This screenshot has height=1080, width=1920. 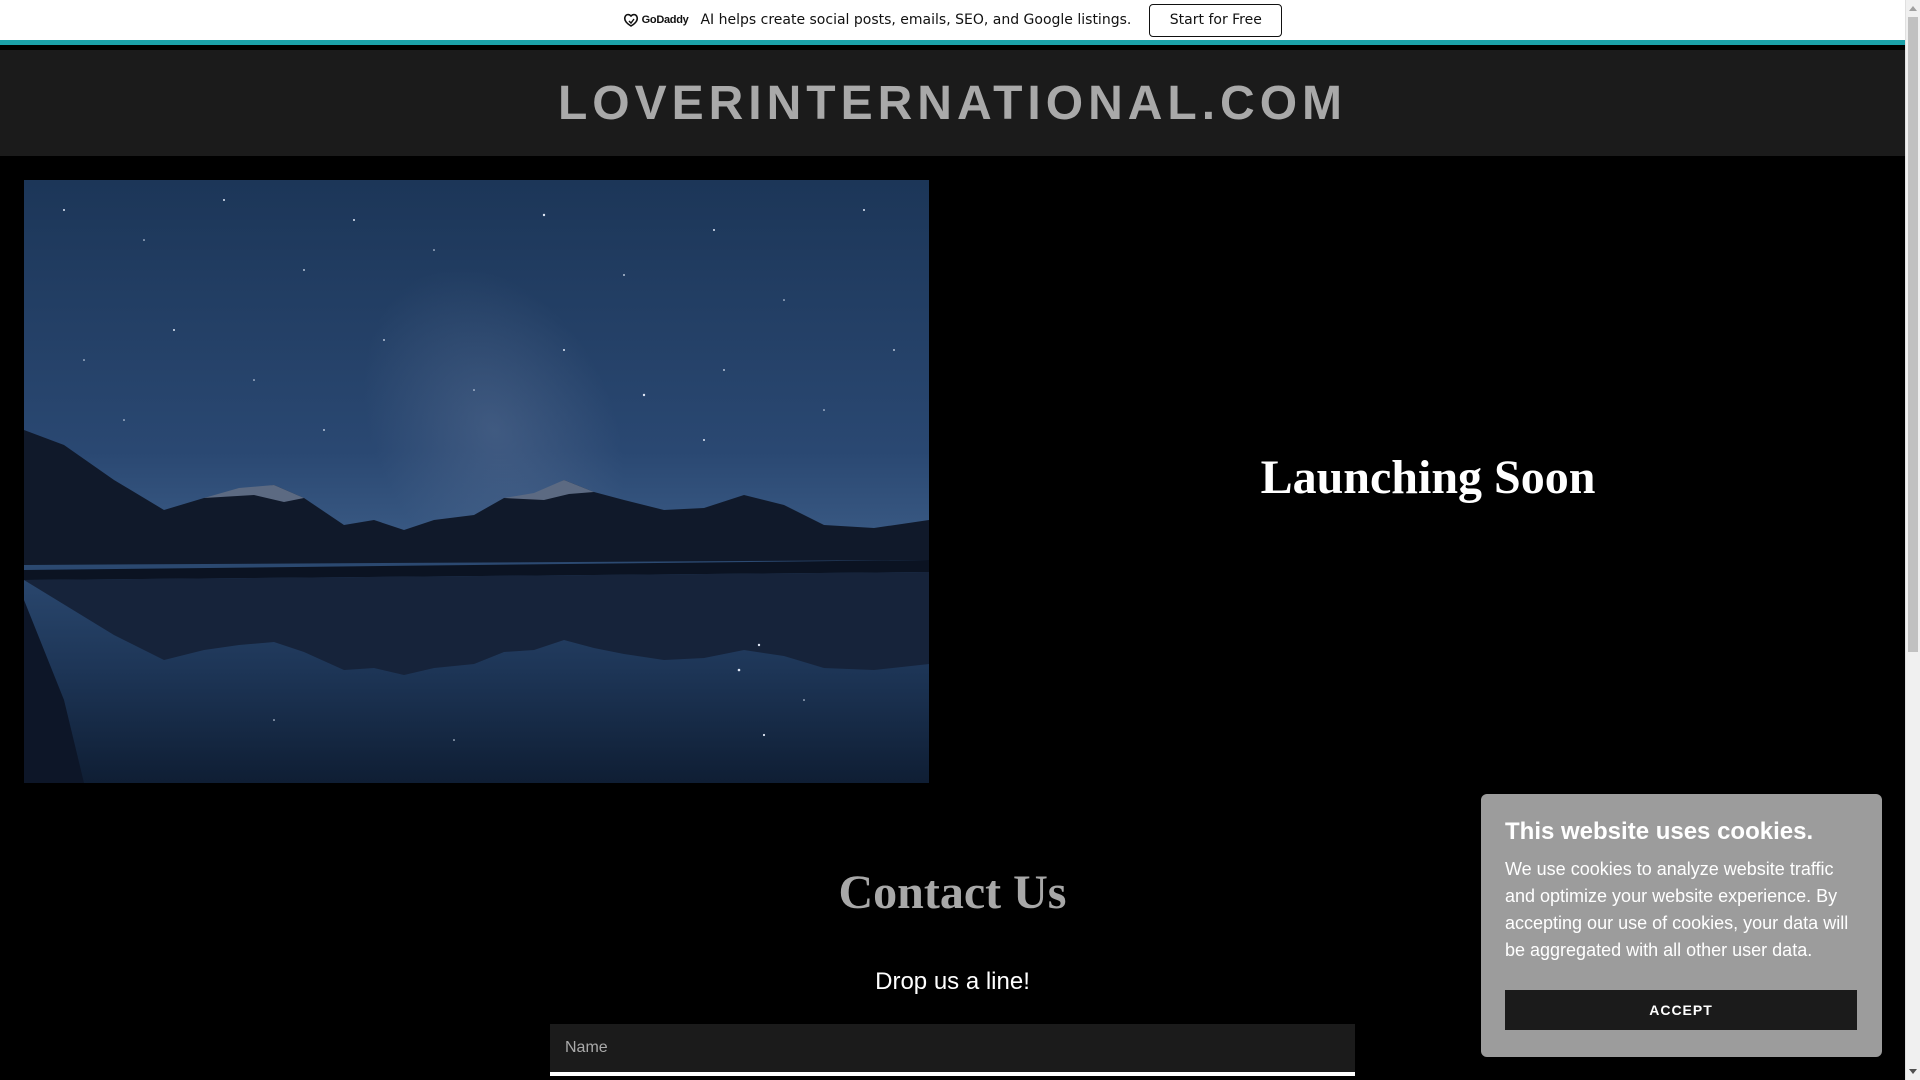 What do you see at coordinates (952, 892) in the screenshot?
I see `contact-us-heading: Contact Us` at bounding box center [952, 892].